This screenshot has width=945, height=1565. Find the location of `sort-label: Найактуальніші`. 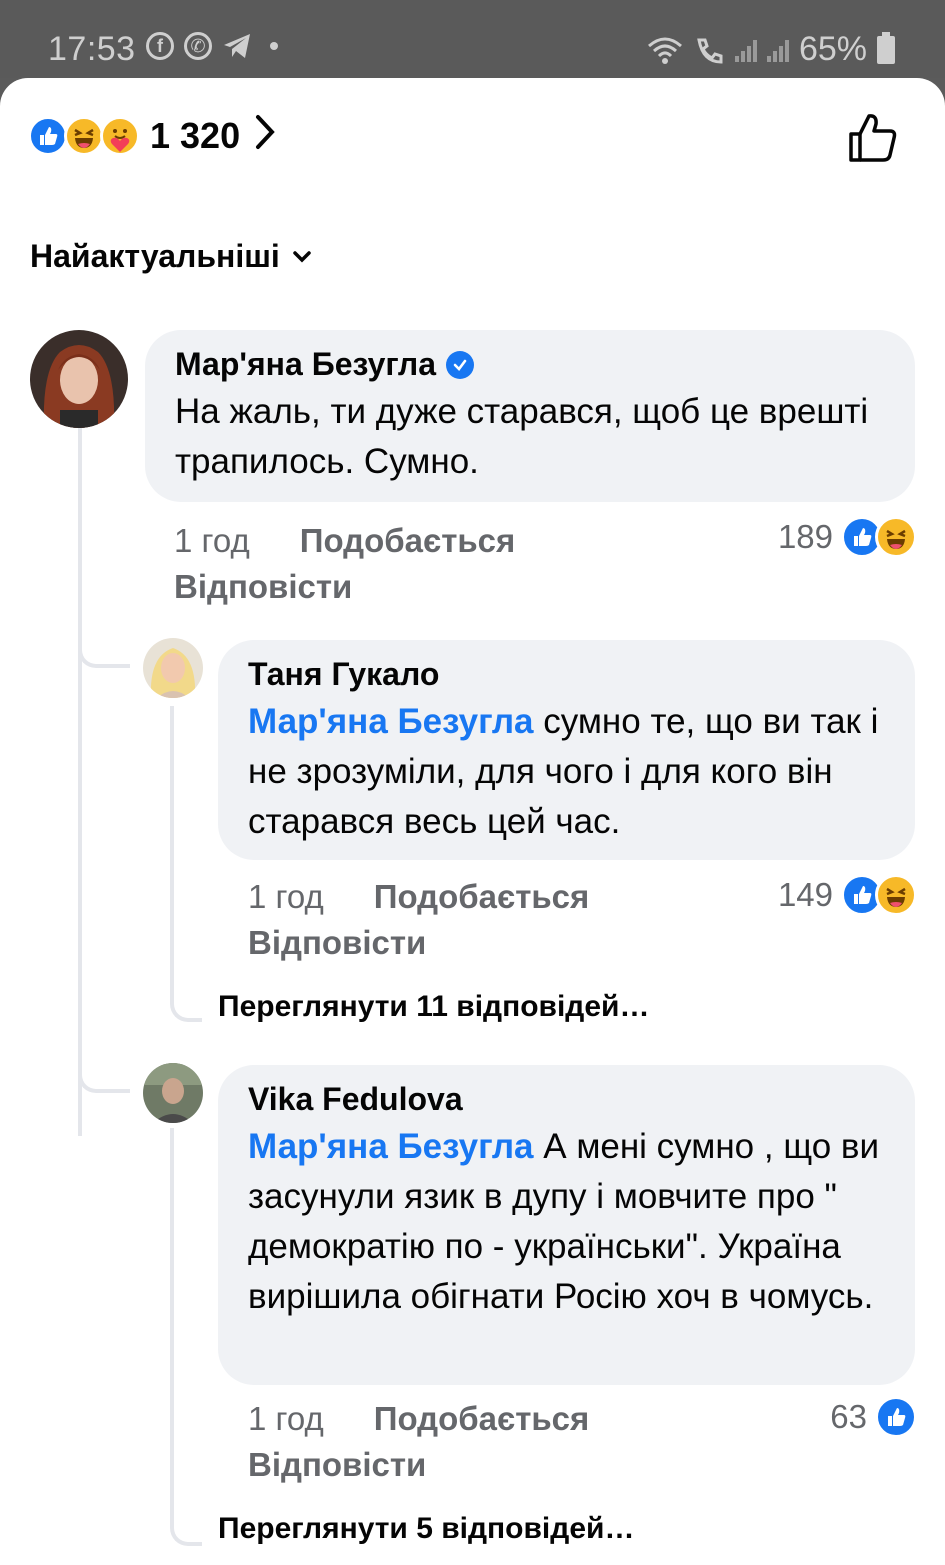

sort-label: Найактуальніші is located at coordinates (155, 256).